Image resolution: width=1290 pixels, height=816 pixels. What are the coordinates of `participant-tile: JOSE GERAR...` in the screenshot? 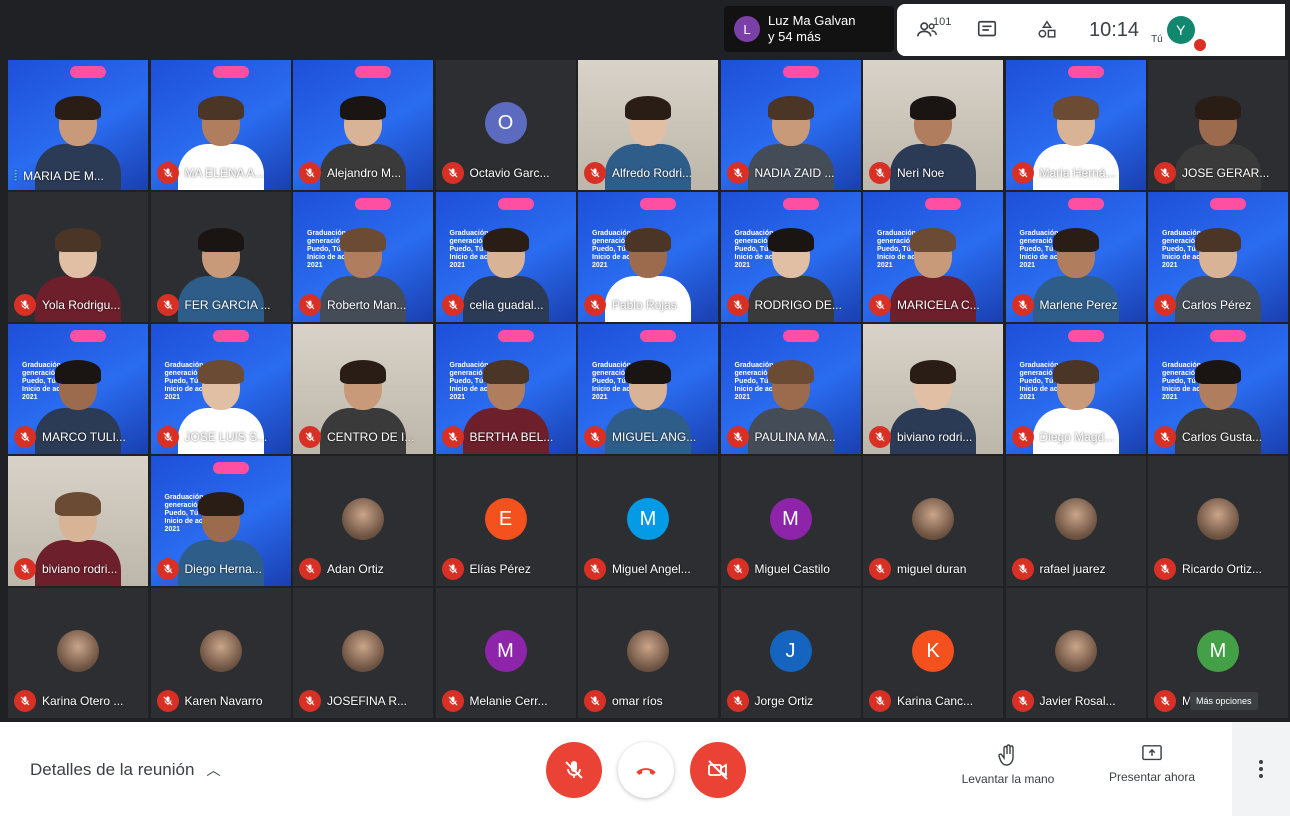 It's located at (1218, 125).